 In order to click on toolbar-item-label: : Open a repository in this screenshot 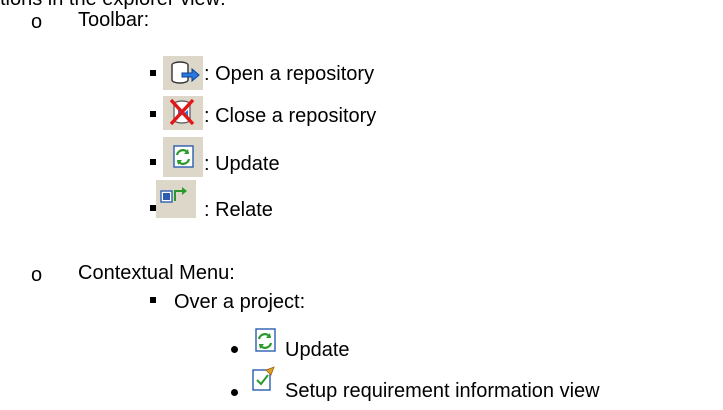, I will do `click(289, 74)`.